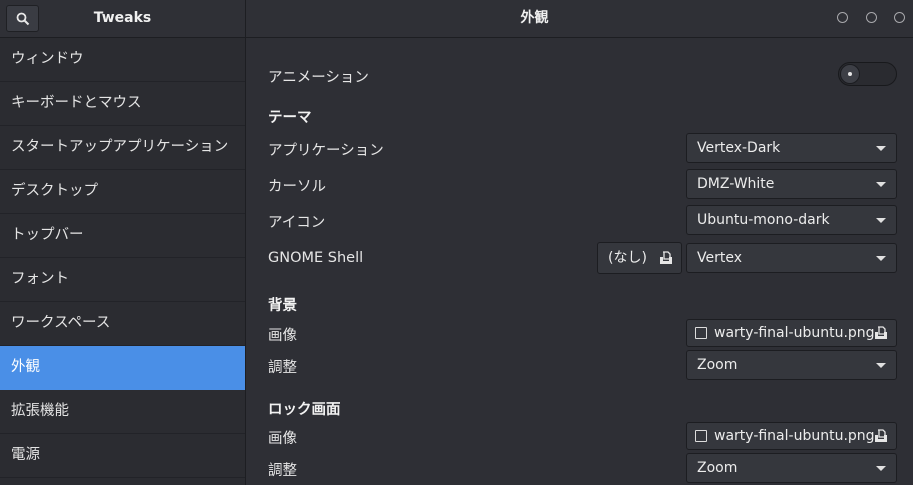 The width and height of the screenshot is (913, 485). I want to click on icons-theme-select: Ubuntu-mono-dark, so click(791, 220).